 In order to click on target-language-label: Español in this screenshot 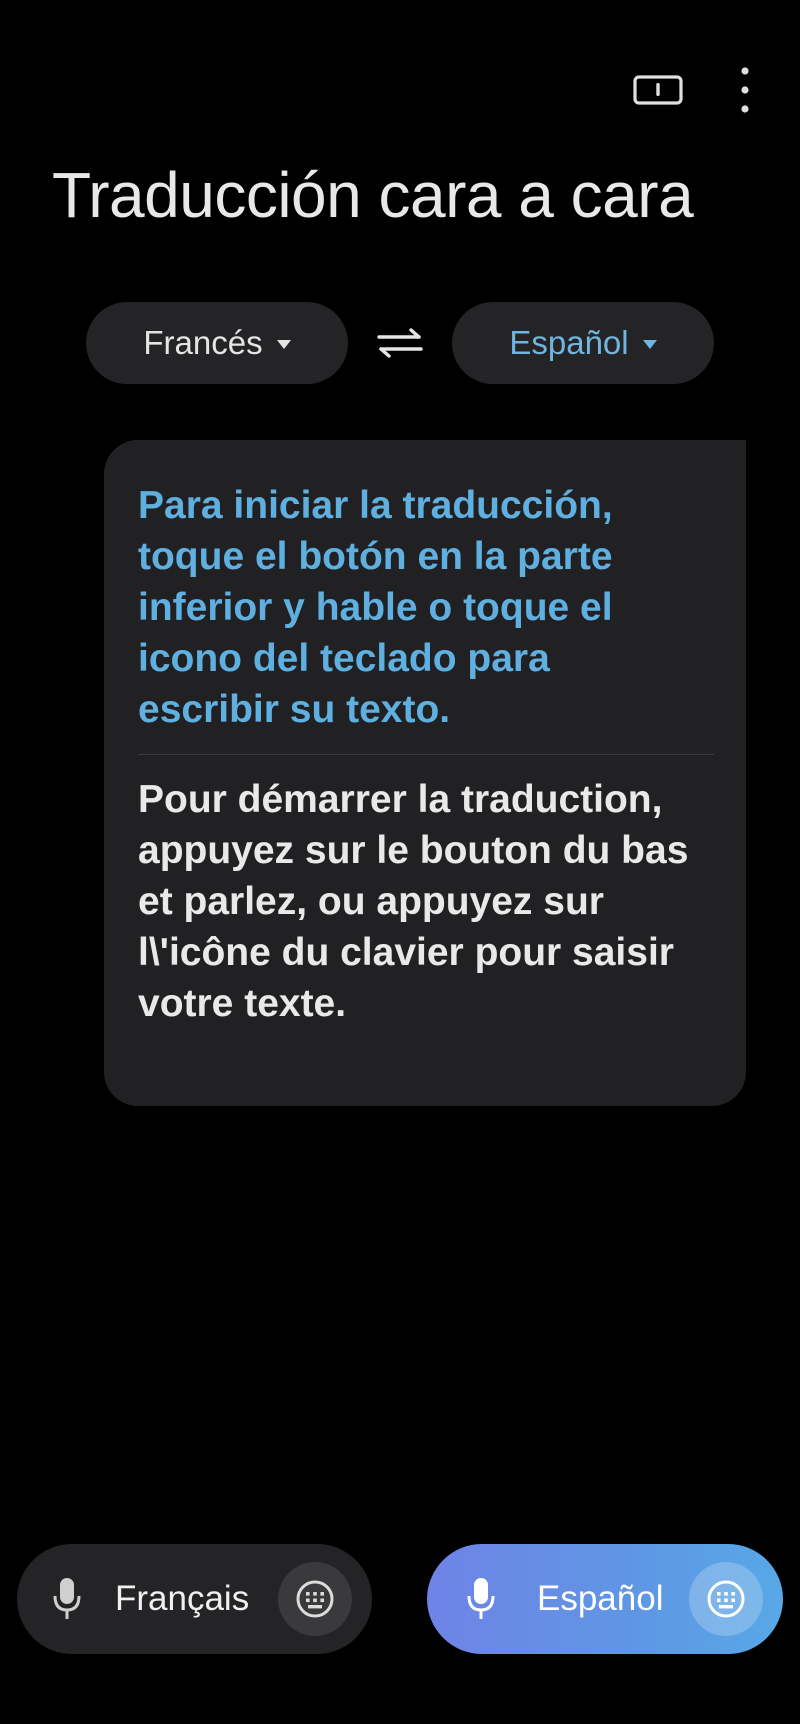, I will do `click(569, 342)`.